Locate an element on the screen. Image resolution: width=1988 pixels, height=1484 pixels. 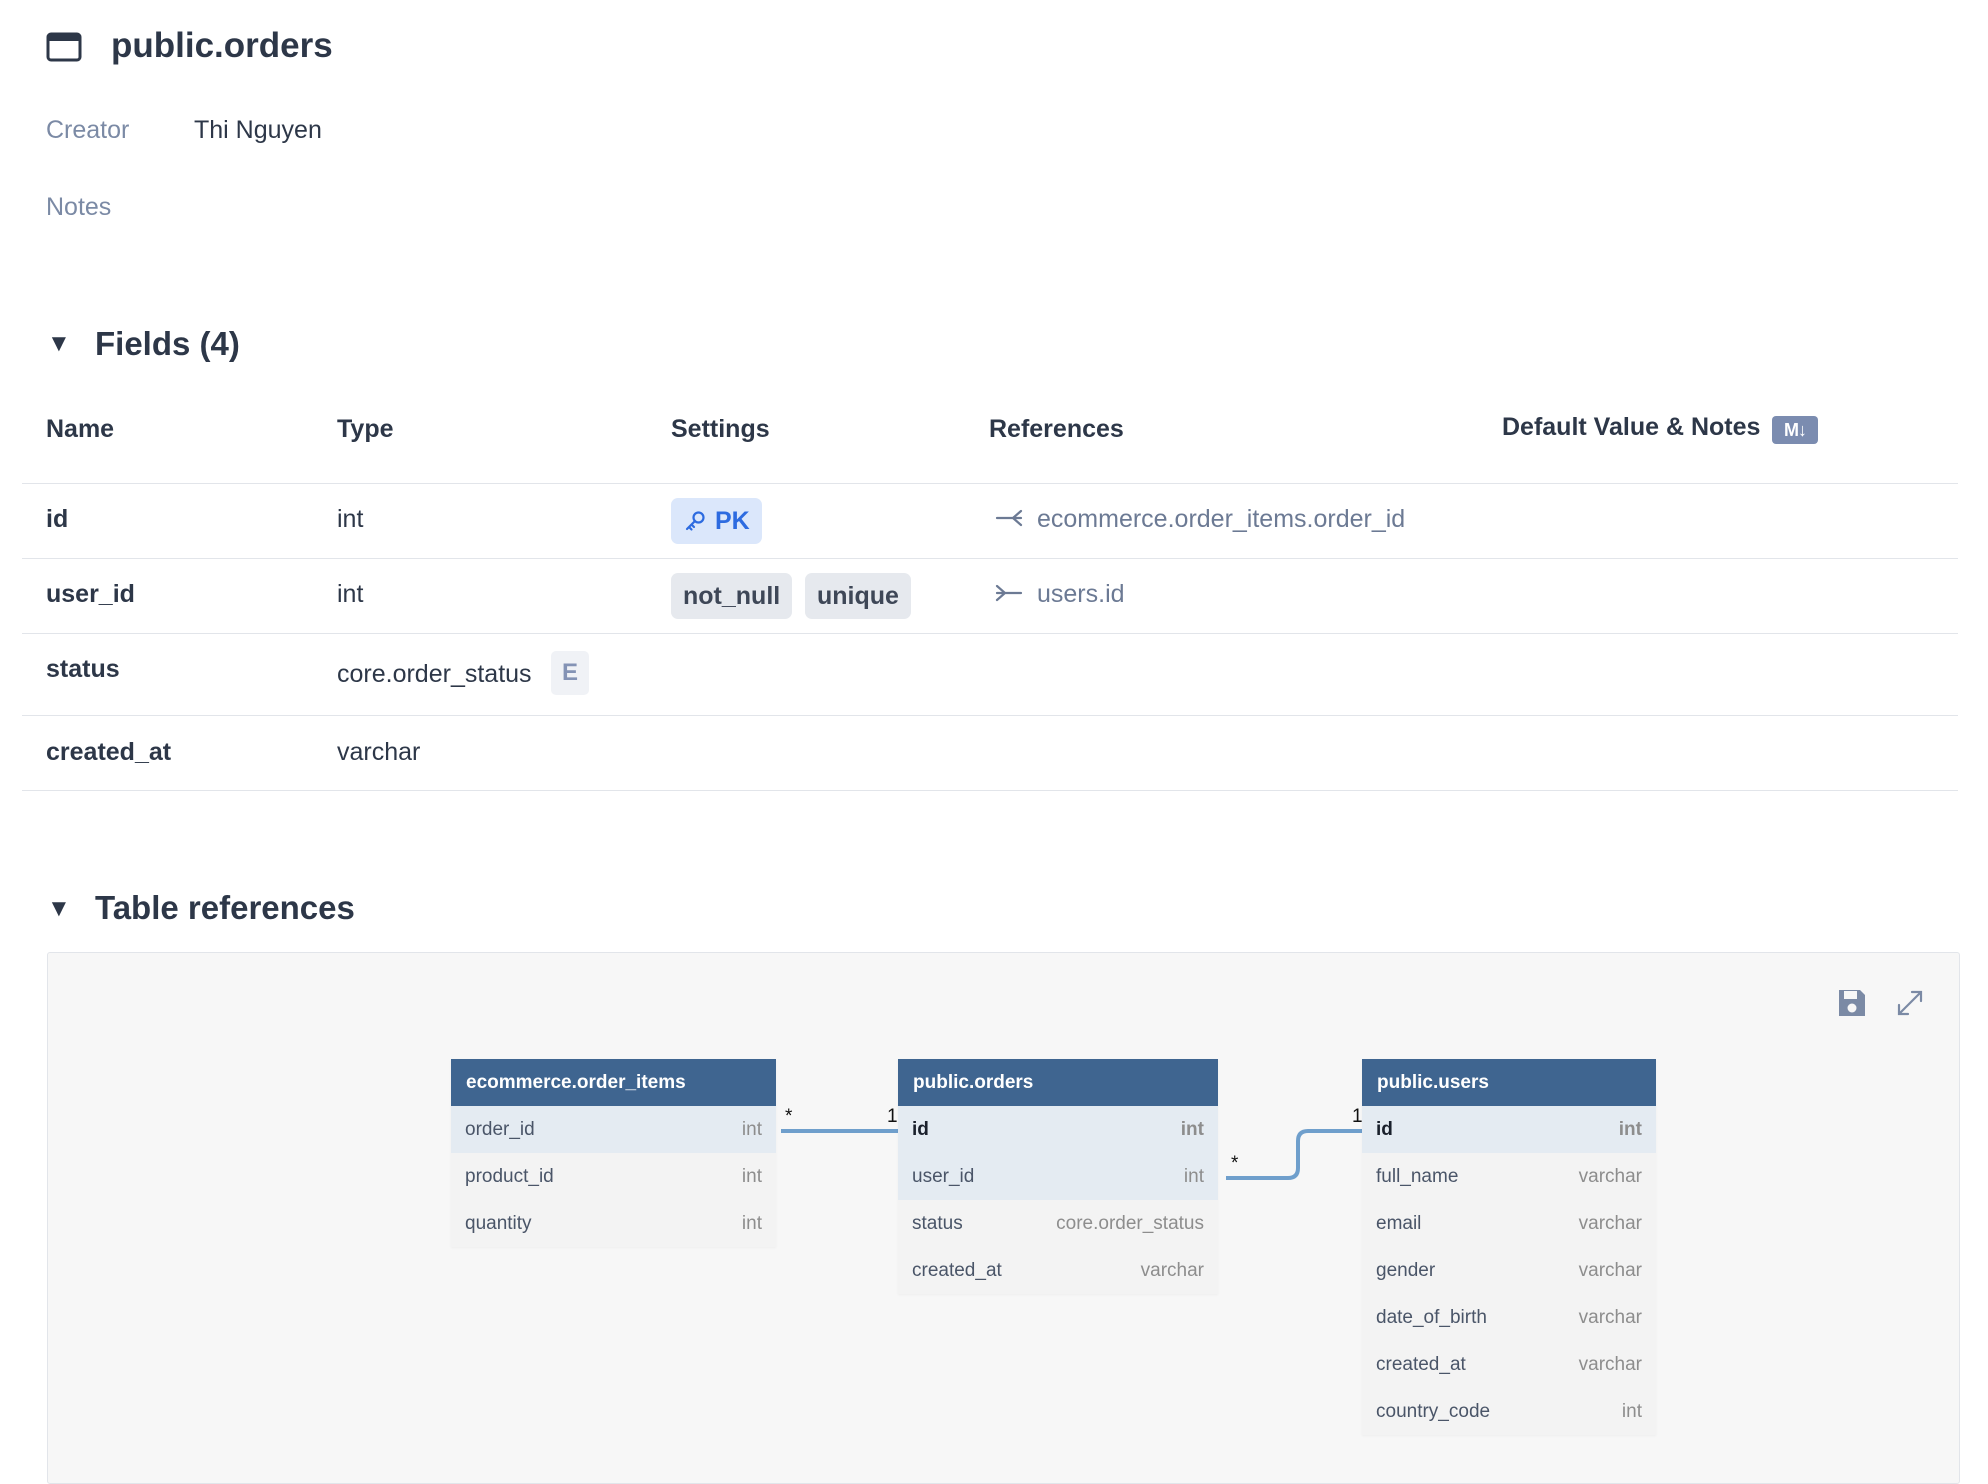
erd-field-name: product_id is located at coordinates (509, 1176).